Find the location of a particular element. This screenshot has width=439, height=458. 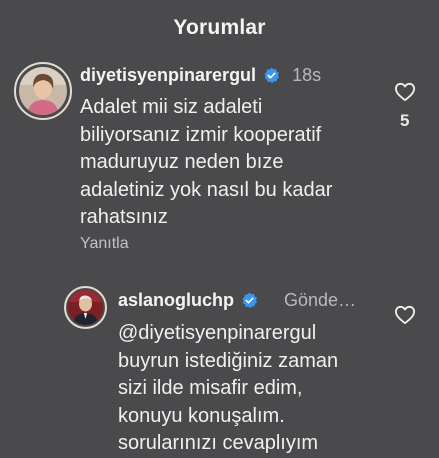

like-count: 5 is located at coordinates (405, 120).